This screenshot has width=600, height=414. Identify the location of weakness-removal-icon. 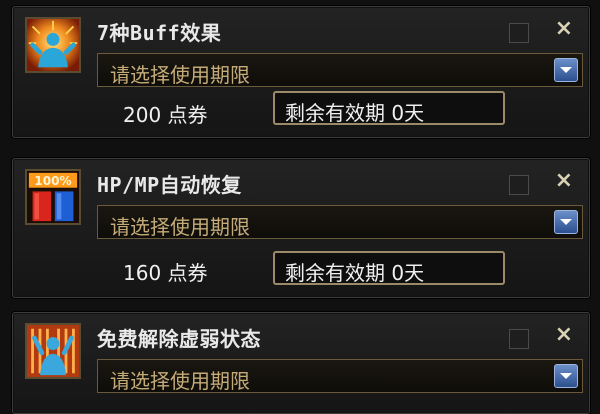
(53, 351).